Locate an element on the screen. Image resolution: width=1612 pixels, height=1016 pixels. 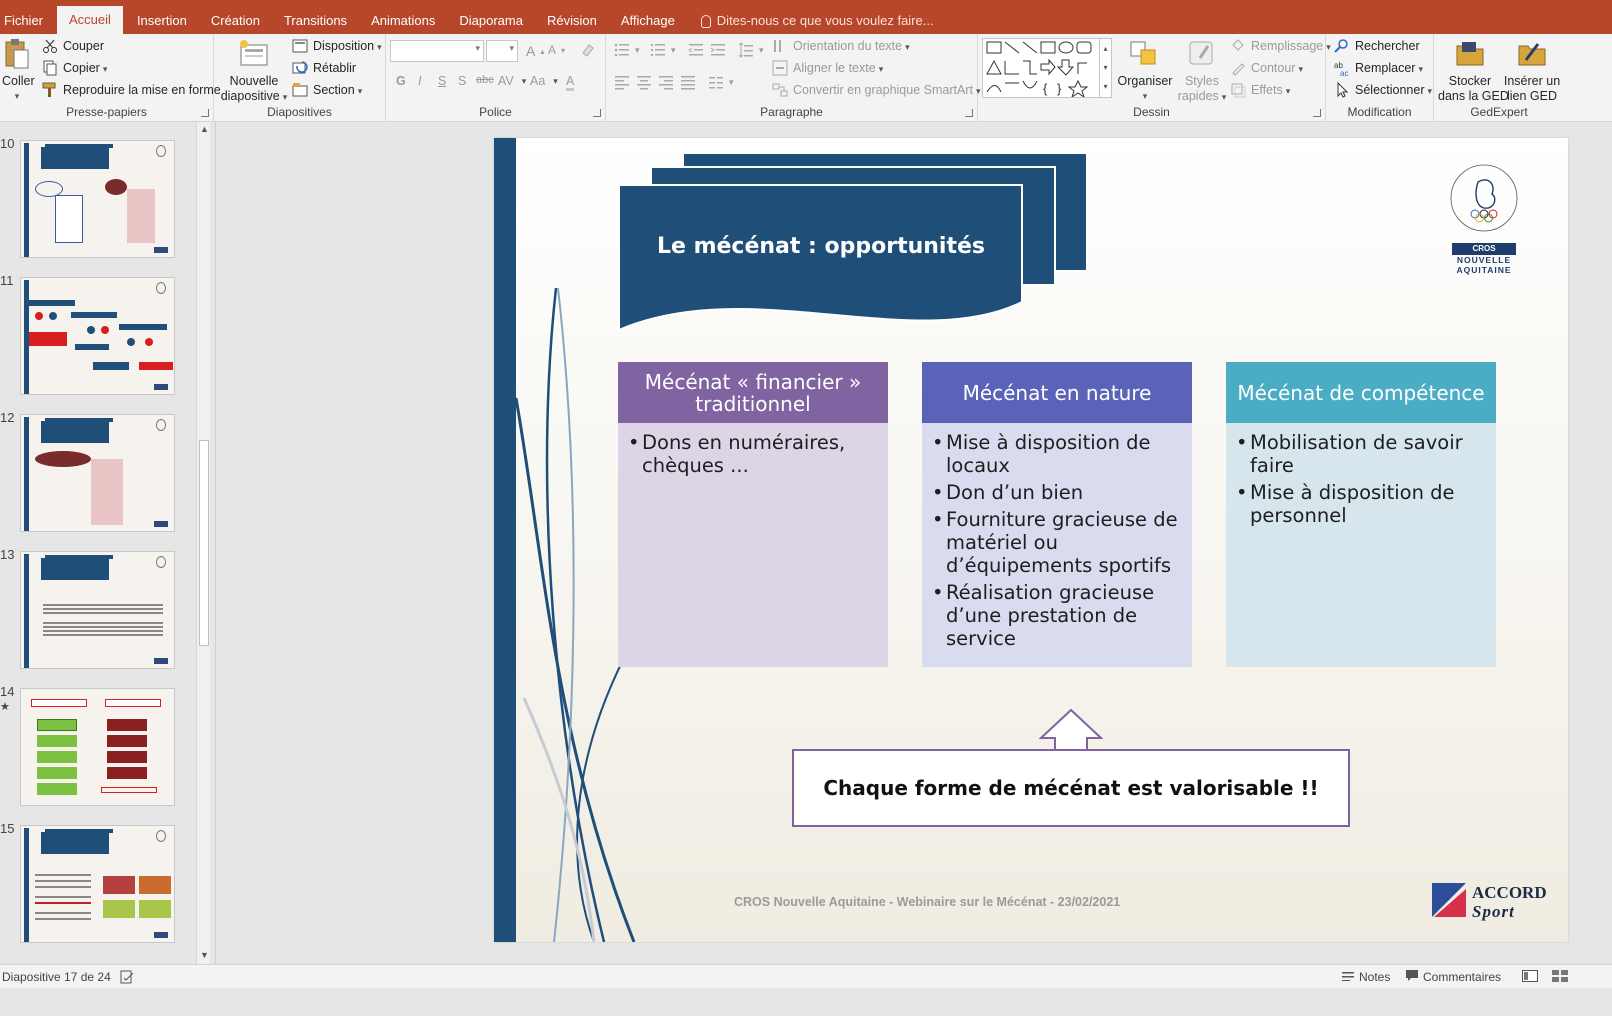
insert-ged-link-button: Insérer un lien GED is located at coordinates (1532, 71).